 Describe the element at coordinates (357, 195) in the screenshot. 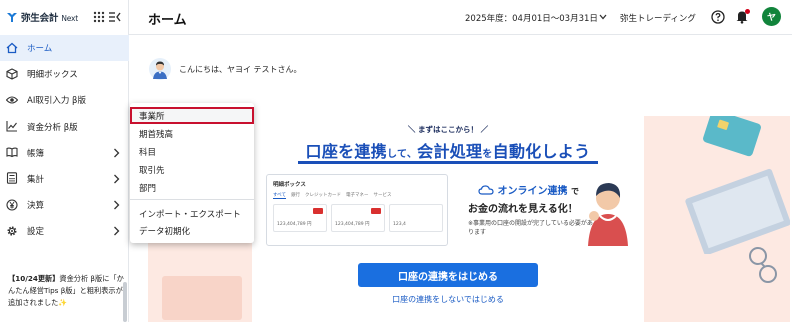

I see `preview-tab: 電子マネー` at that location.